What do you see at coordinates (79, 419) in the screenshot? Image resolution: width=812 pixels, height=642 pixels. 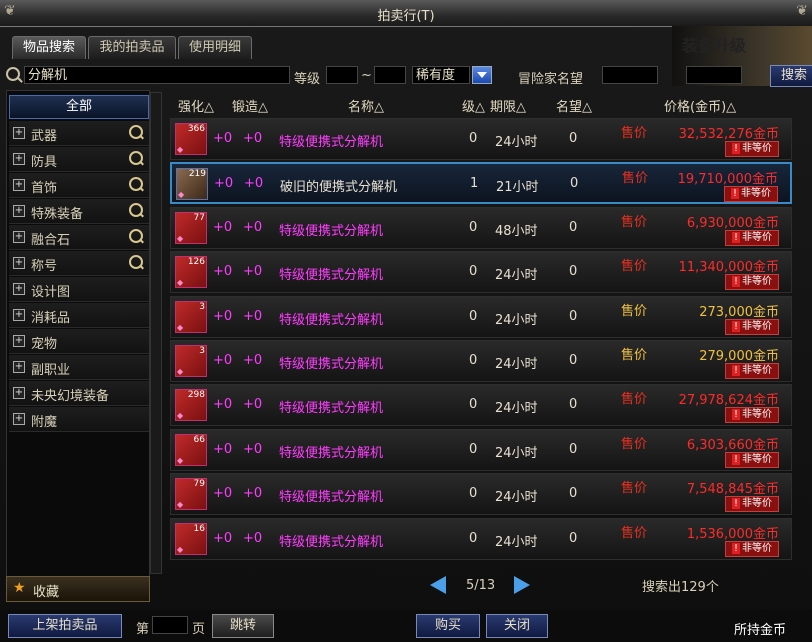 I see `sidebar-item-enchant: + 附魔` at bounding box center [79, 419].